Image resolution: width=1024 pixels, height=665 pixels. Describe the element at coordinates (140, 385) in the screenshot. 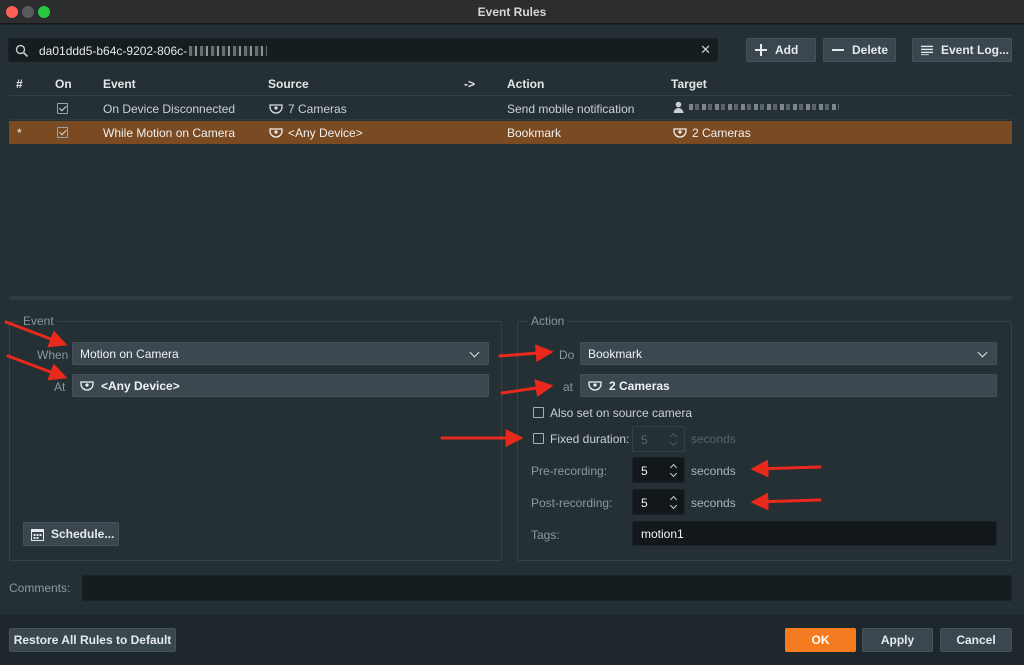

I see `event-device-value: <Any Device>` at that location.